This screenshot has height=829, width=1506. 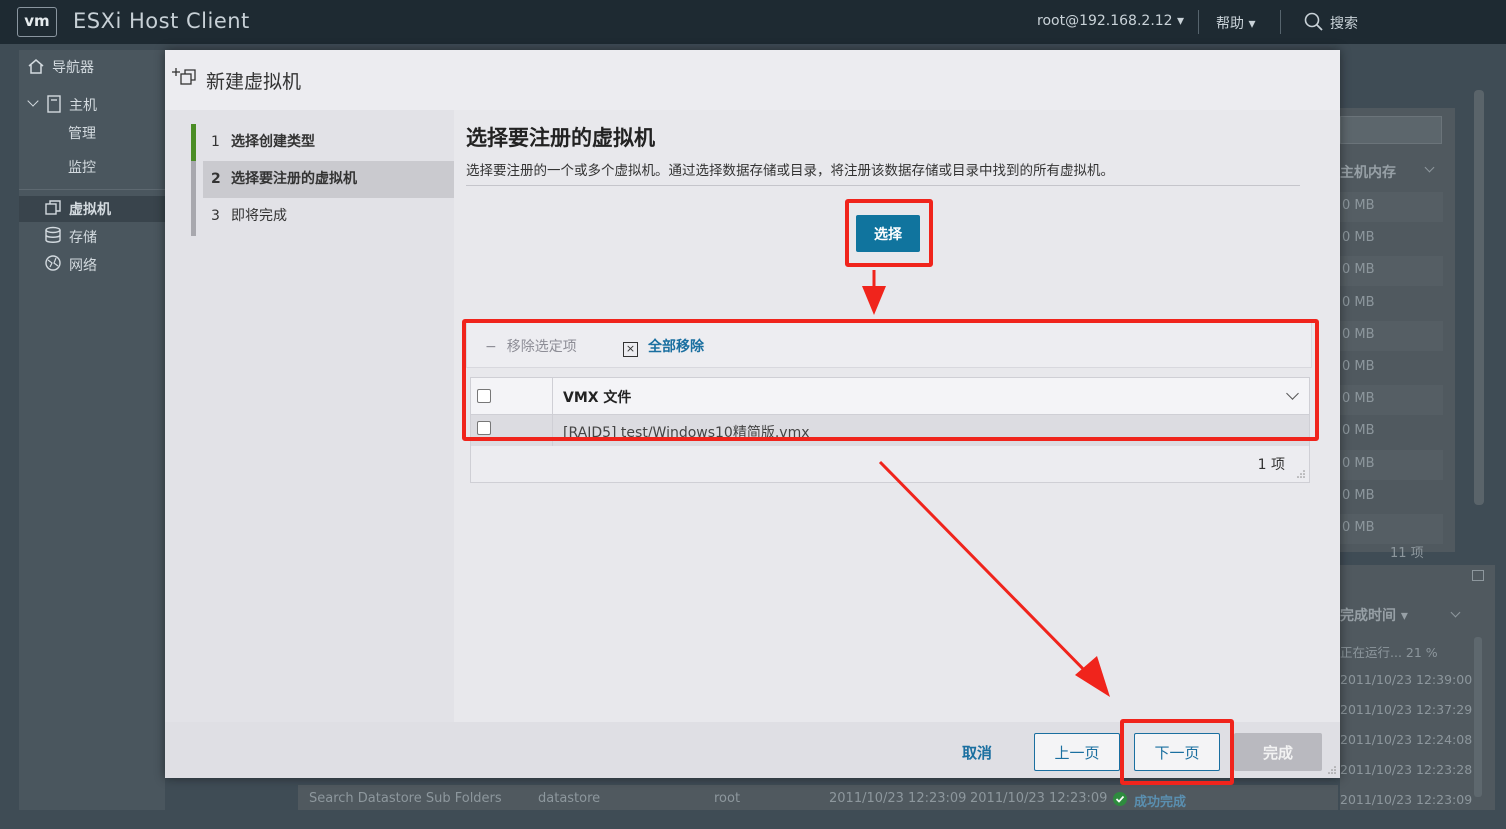 I want to click on step-complete-bar, so click(x=193, y=142).